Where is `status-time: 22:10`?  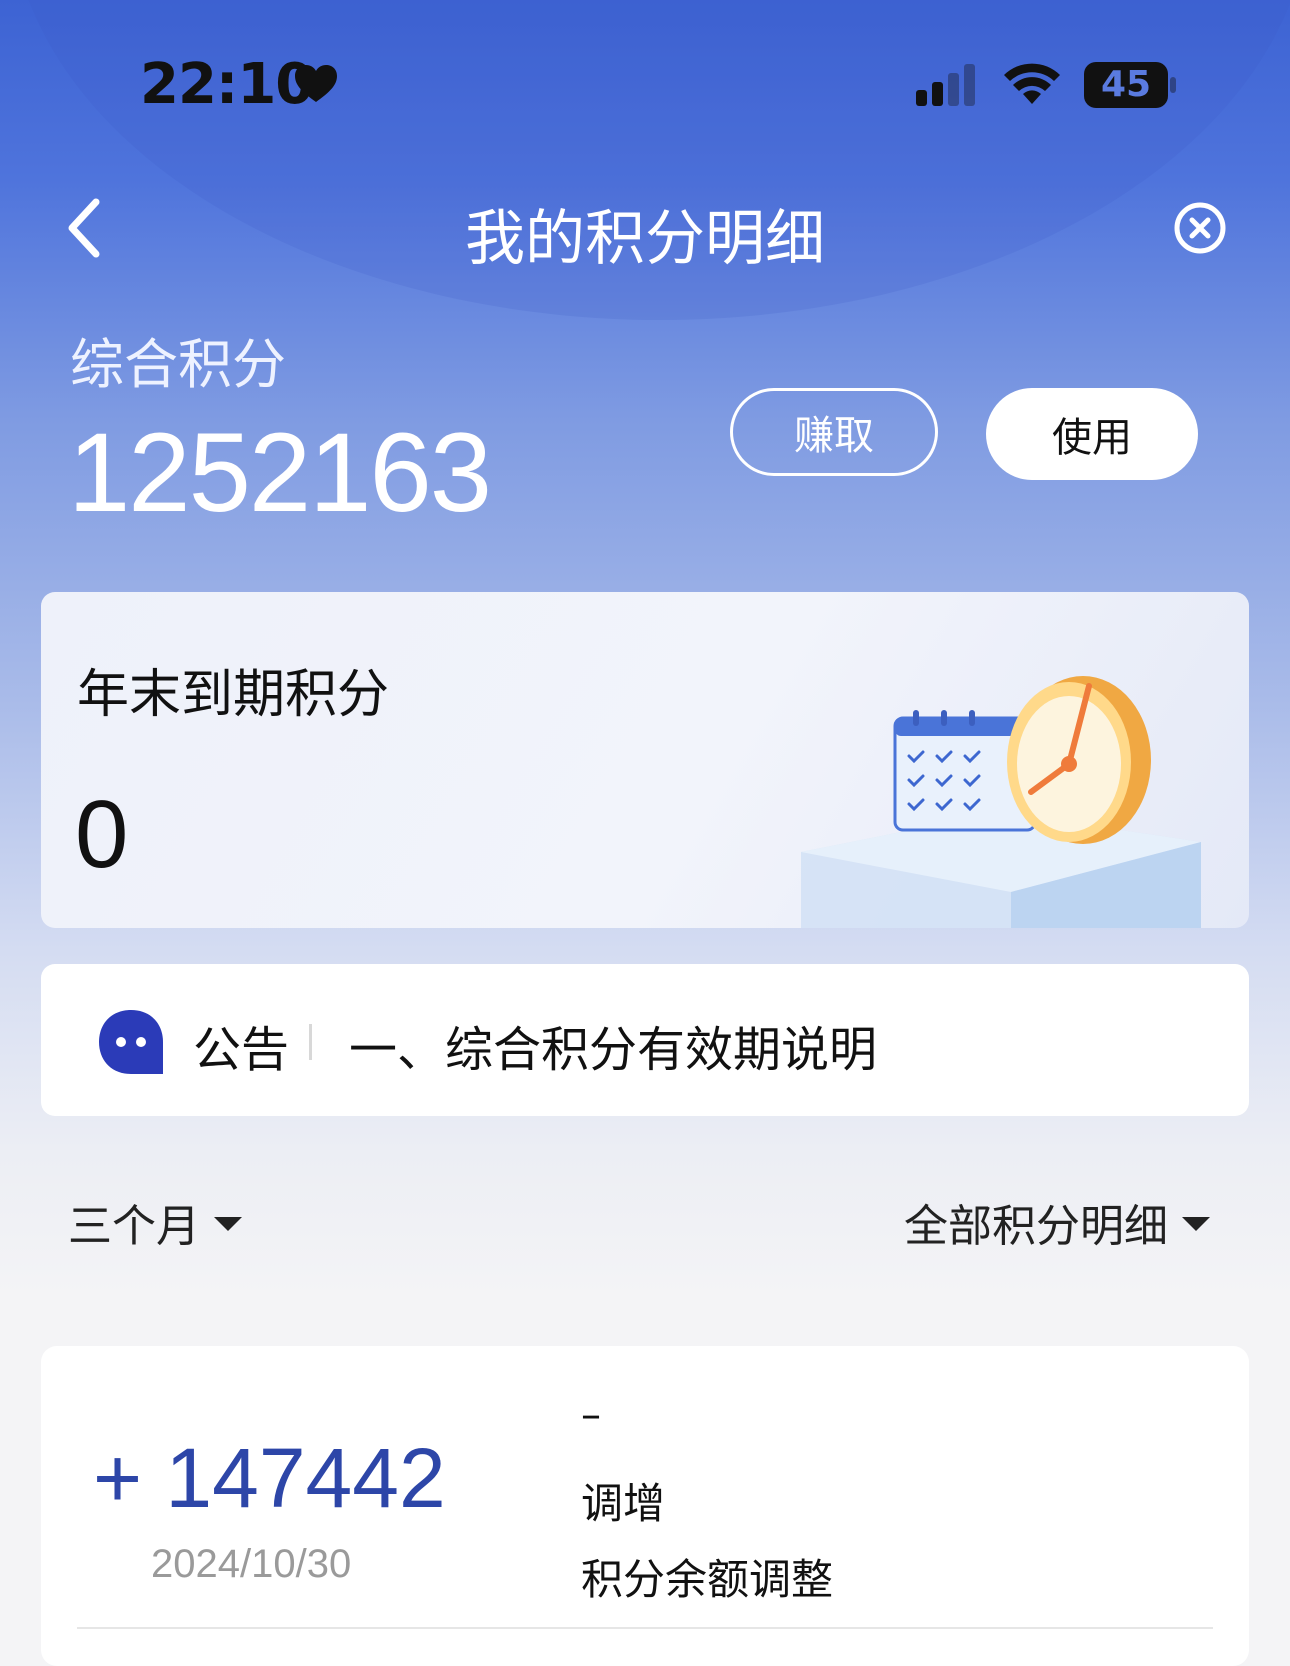
status-time: 22:10 is located at coordinates (227, 84).